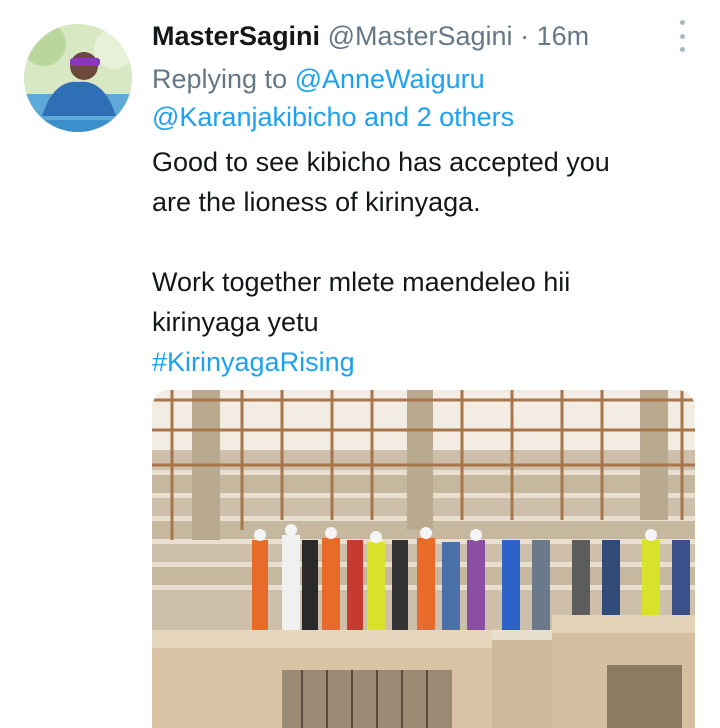  What do you see at coordinates (361, 282) in the screenshot?
I see `tweet-text-line: Work together mlete maendeleo hii` at bounding box center [361, 282].